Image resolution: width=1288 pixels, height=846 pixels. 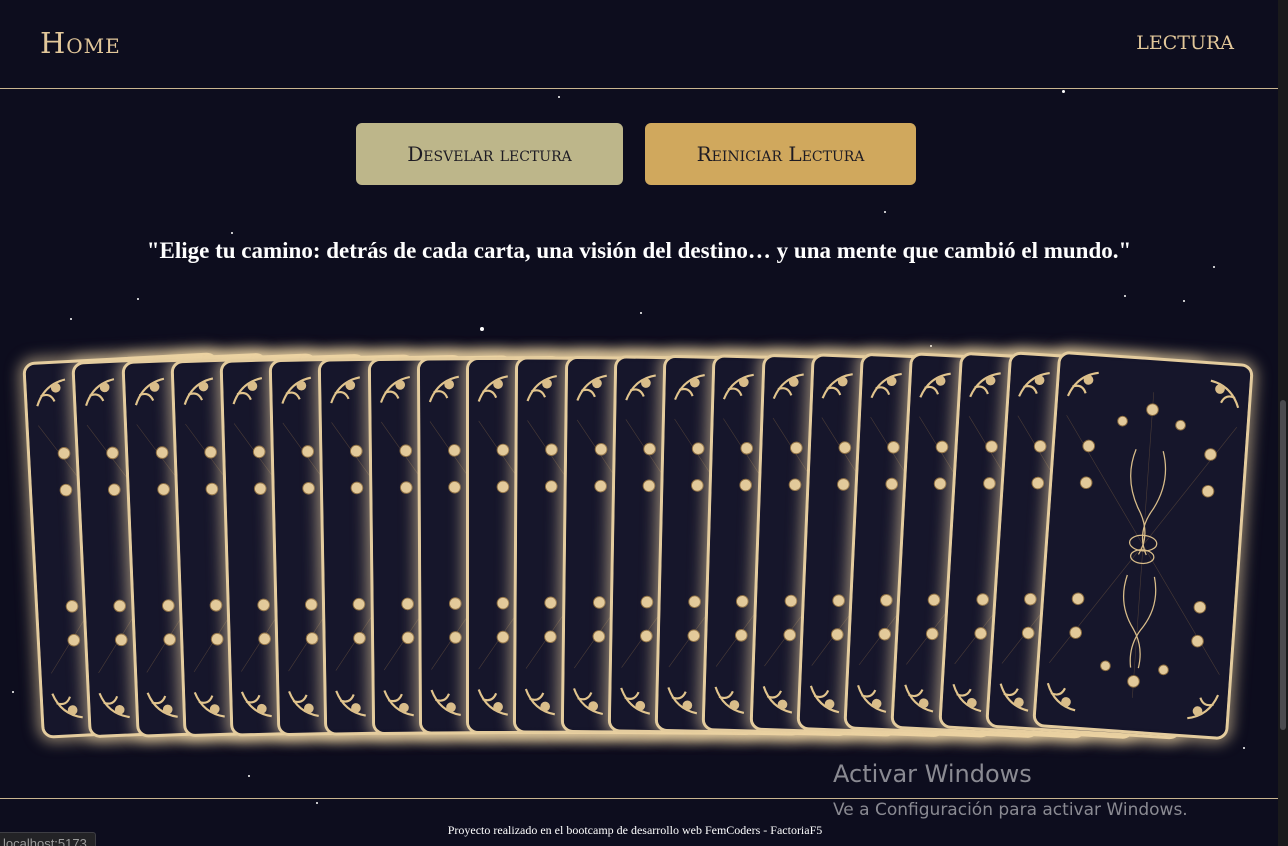 I want to click on windows-activation-subtitle: Ve a Configuración para activar Windows., so click(x=1010, y=810).